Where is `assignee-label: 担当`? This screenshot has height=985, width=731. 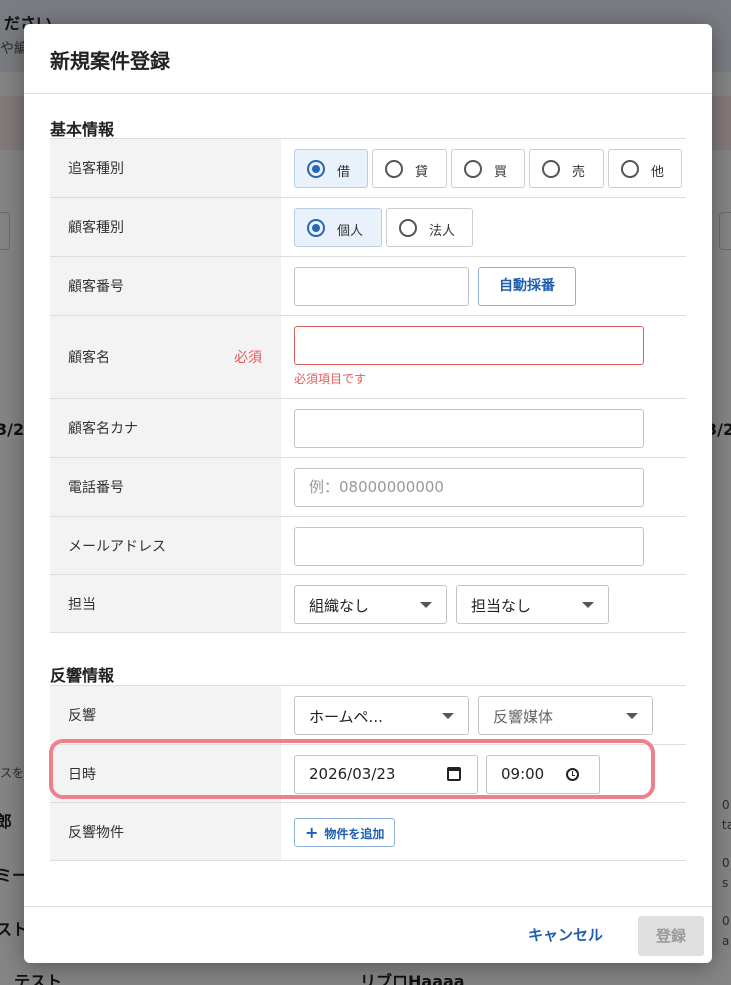
assignee-label: 担当 is located at coordinates (82, 604).